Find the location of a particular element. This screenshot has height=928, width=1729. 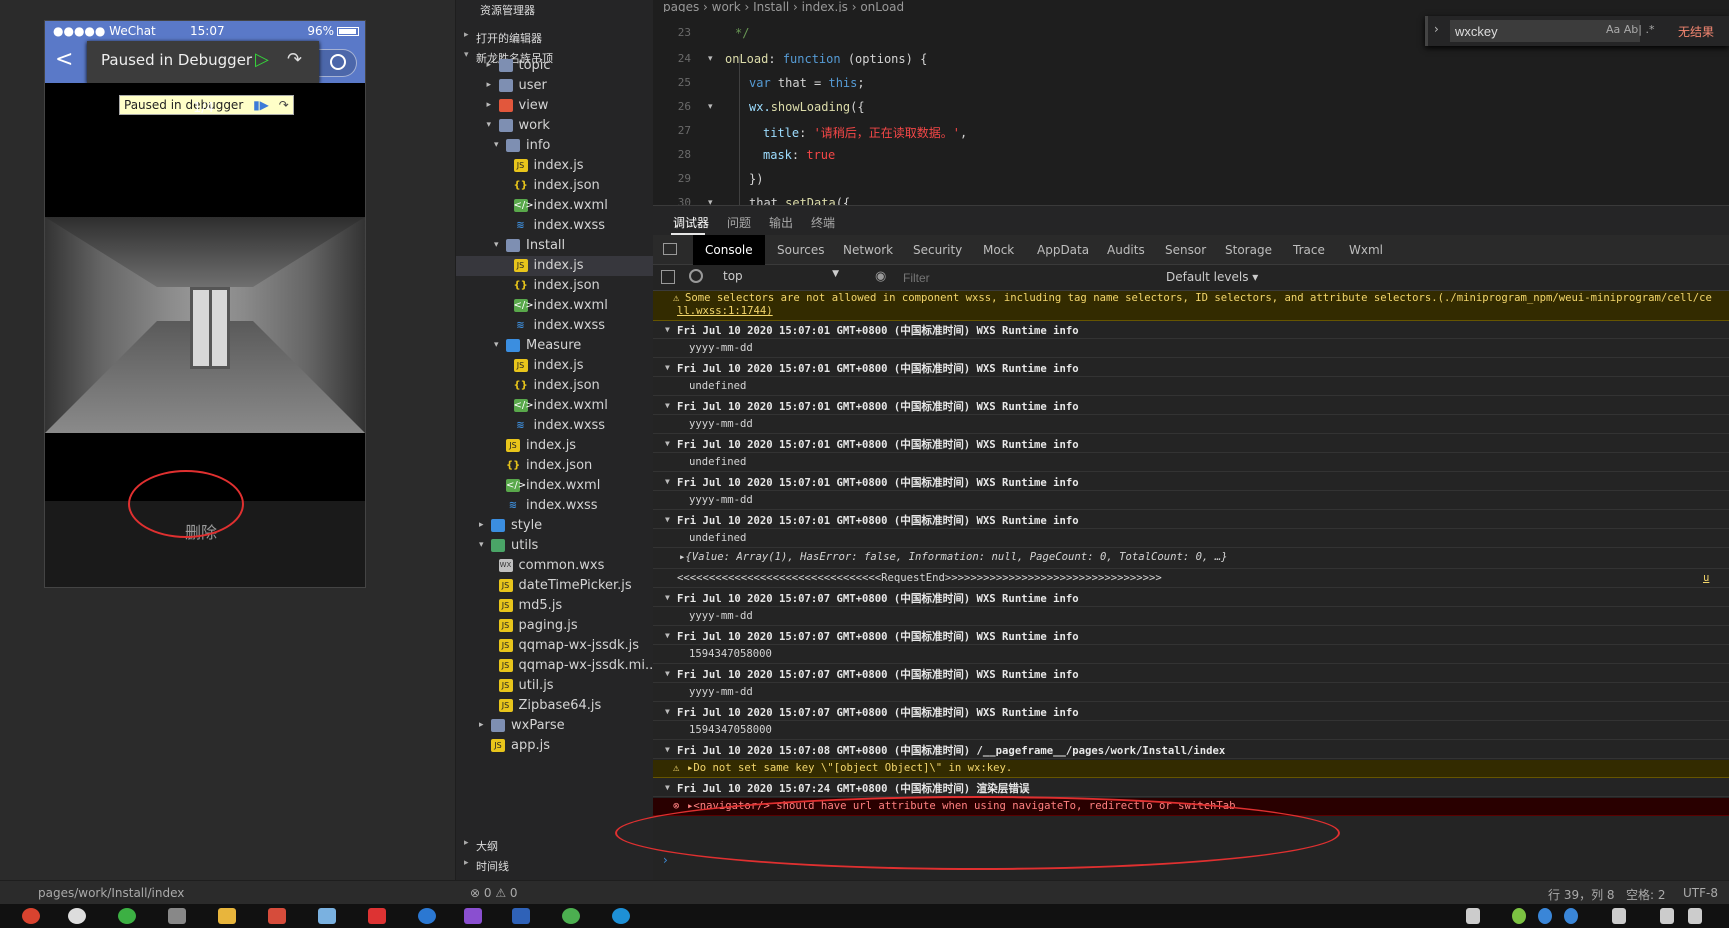

log-levels-dropdown: Default levels ▾ is located at coordinates (1212, 277).